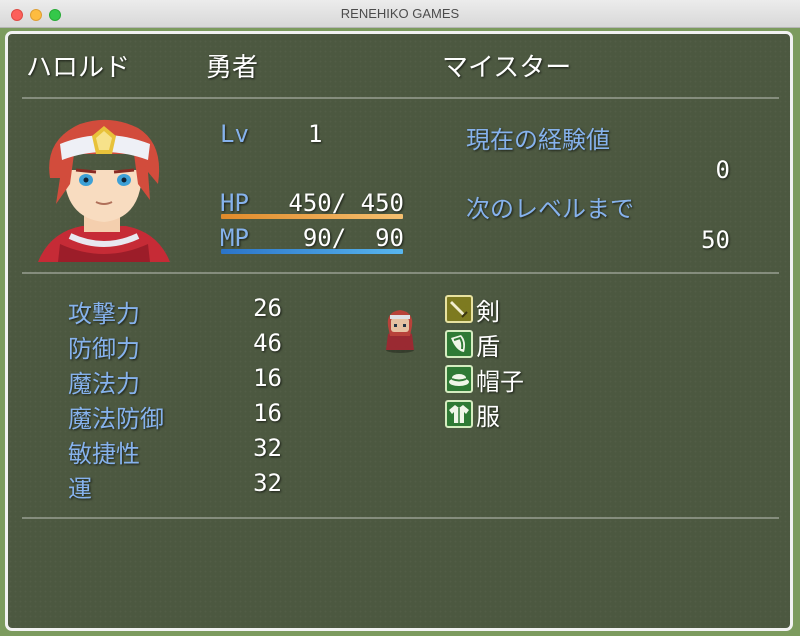  I want to click on separator-middle, so click(400, 273).